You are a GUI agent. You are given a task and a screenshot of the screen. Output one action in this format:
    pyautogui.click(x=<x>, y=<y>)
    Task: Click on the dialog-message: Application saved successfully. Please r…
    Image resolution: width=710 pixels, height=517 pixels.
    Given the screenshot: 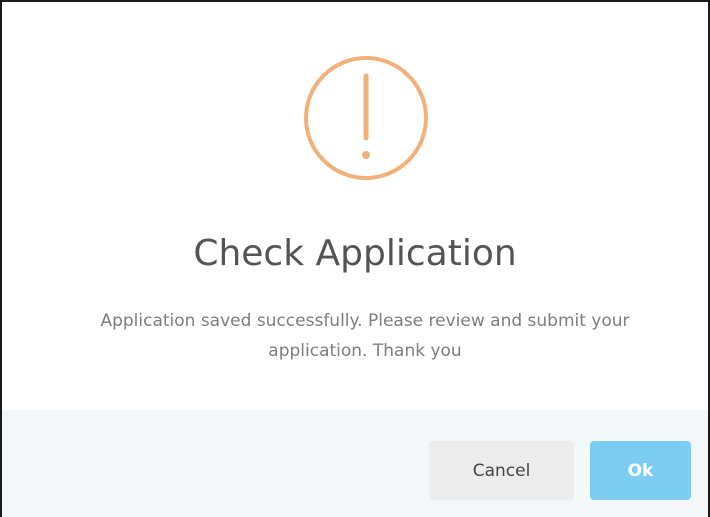 What is the action you would take?
    pyautogui.click(x=365, y=336)
    